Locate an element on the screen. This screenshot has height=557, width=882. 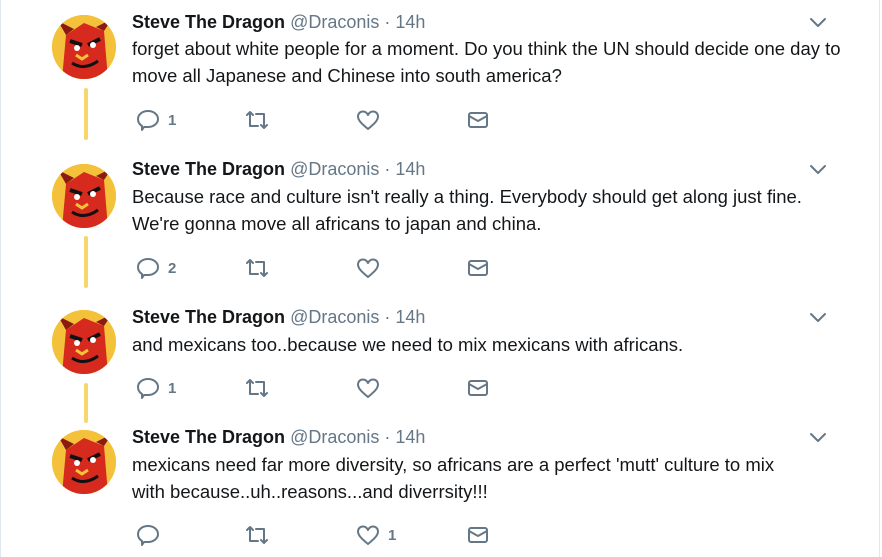
tweet-actions: 2 is located at coordinates (332, 268).